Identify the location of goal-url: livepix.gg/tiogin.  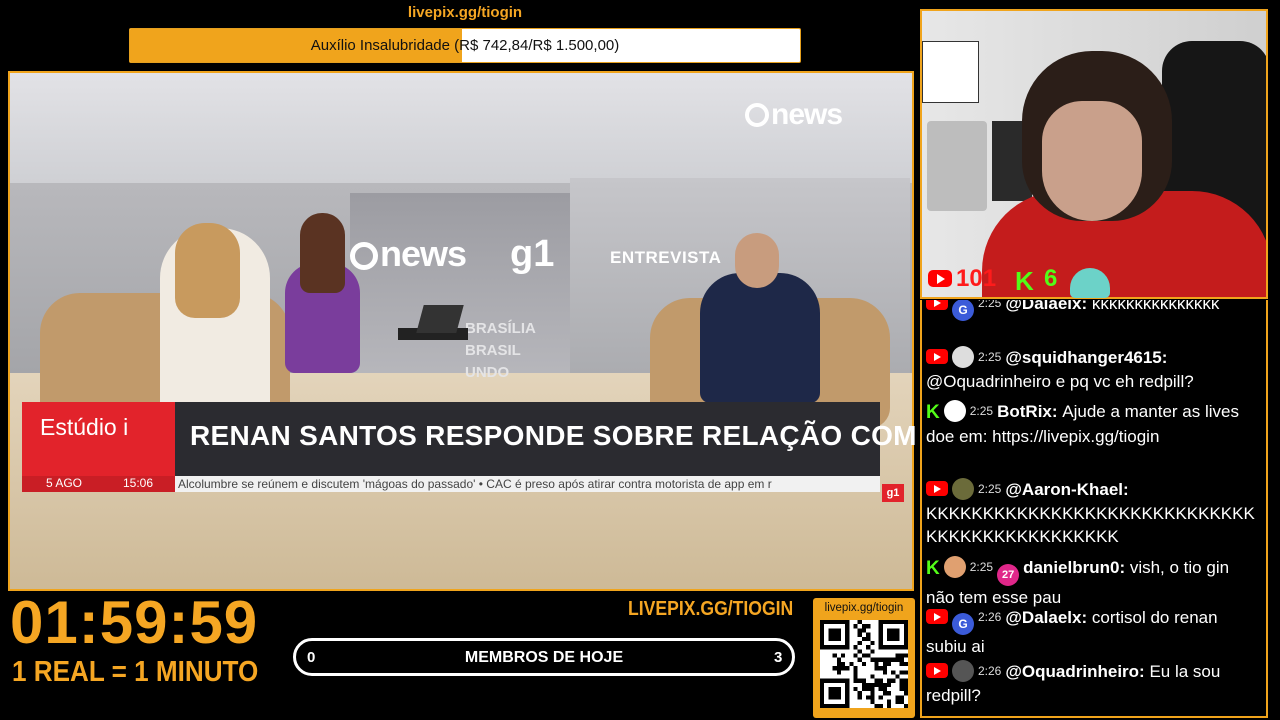
(465, 12).